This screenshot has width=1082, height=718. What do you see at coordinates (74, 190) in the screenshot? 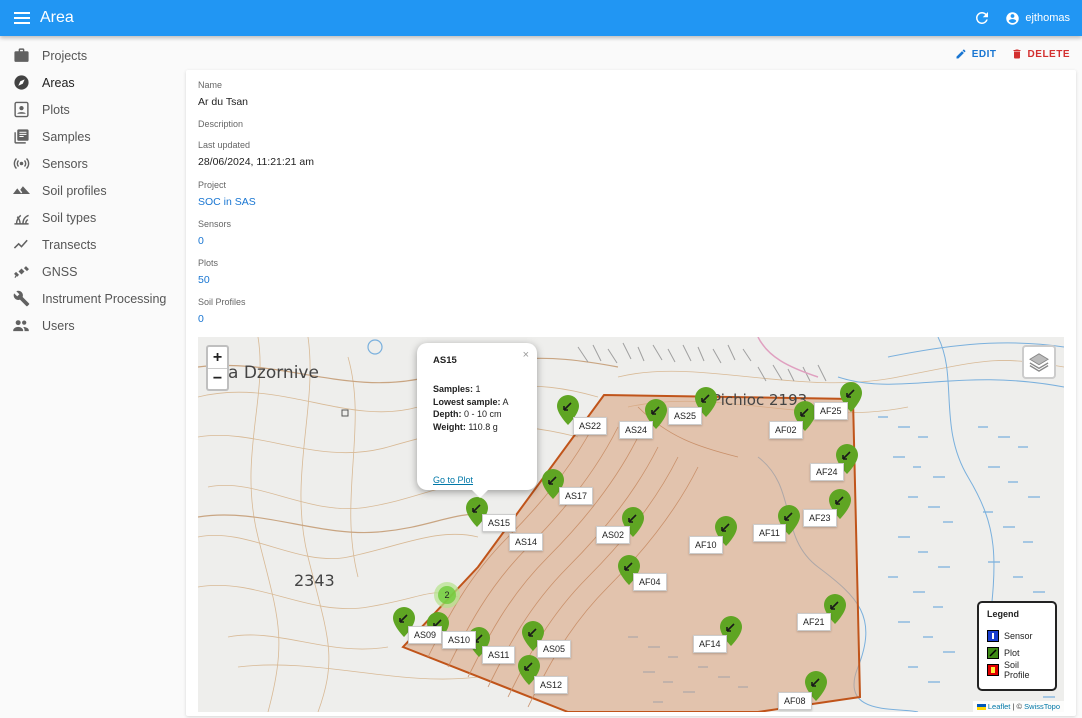
I see `sidebar-item-label: Soil profiles` at bounding box center [74, 190].